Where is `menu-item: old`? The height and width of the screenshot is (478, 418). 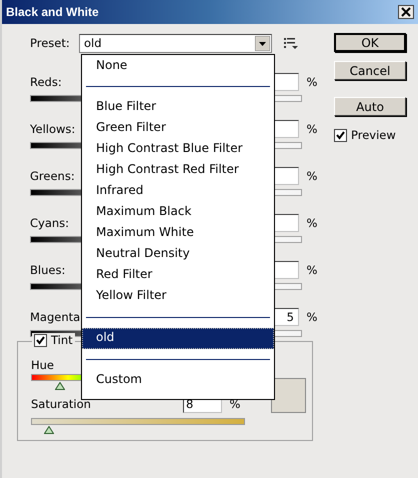 menu-item: old is located at coordinates (178, 338).